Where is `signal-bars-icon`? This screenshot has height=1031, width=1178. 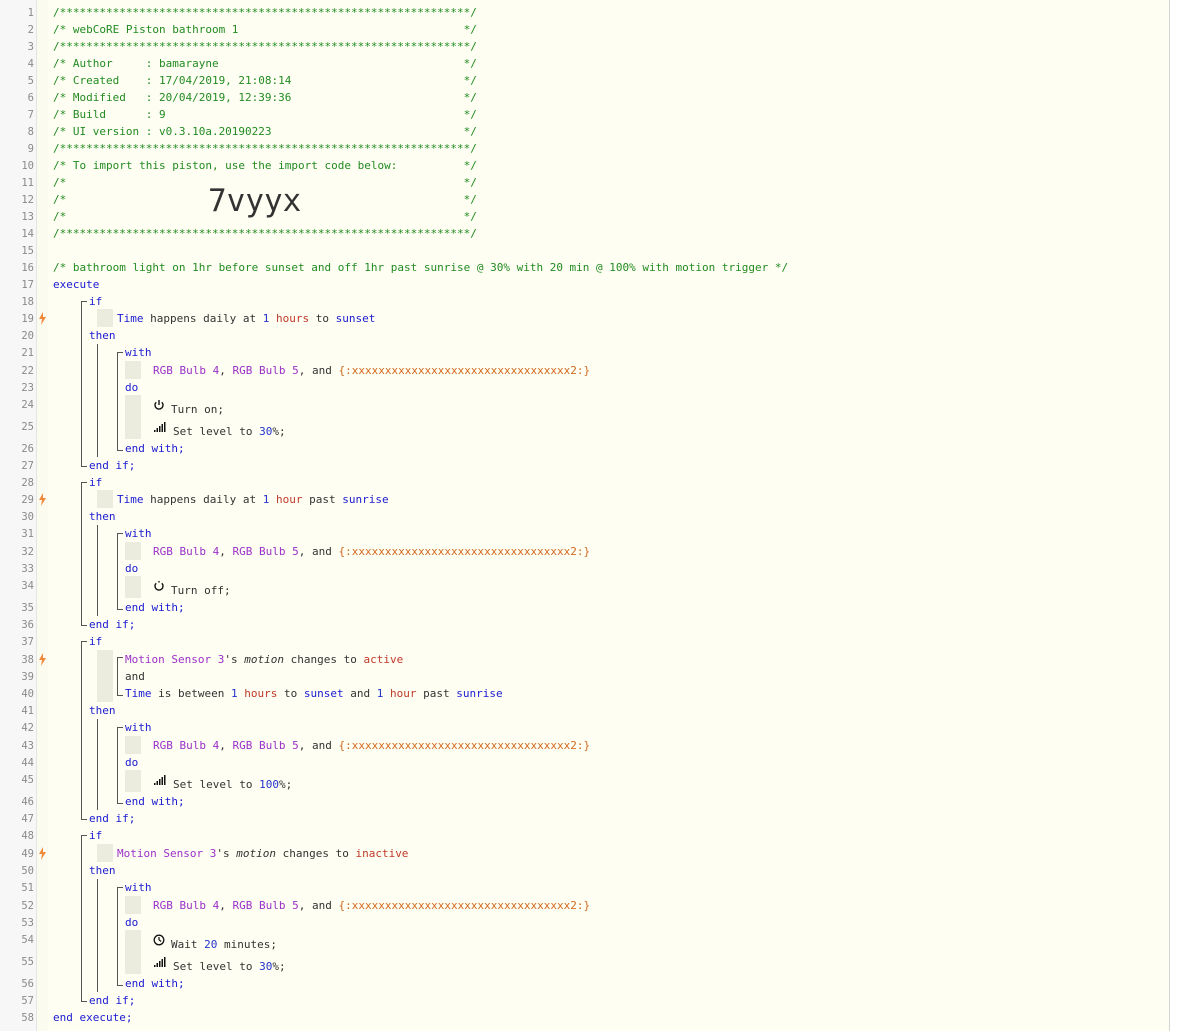 signal-bars-icon is located at coordinates (160, 962).